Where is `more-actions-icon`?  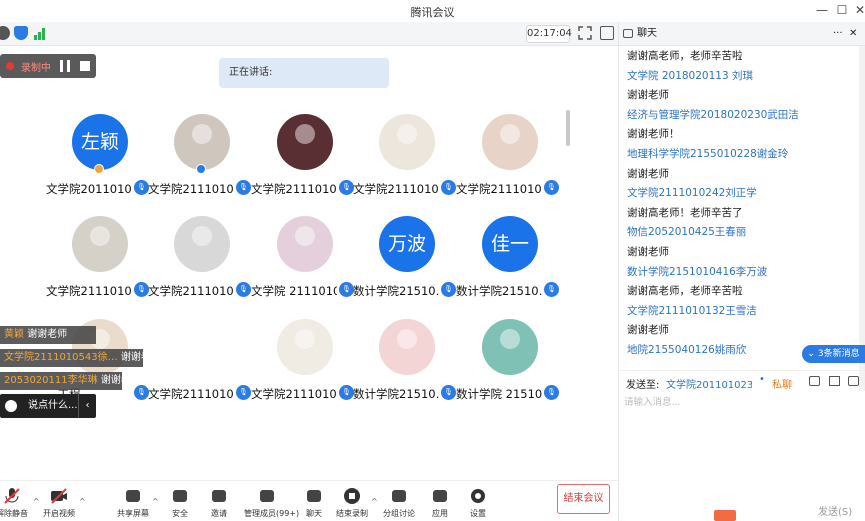
more-actions-icon is located at coordinates (853, 381).